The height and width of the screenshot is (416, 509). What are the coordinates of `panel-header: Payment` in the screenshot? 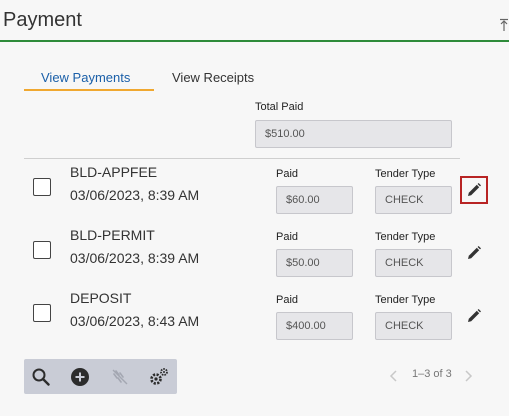 It's located at (254, 21).